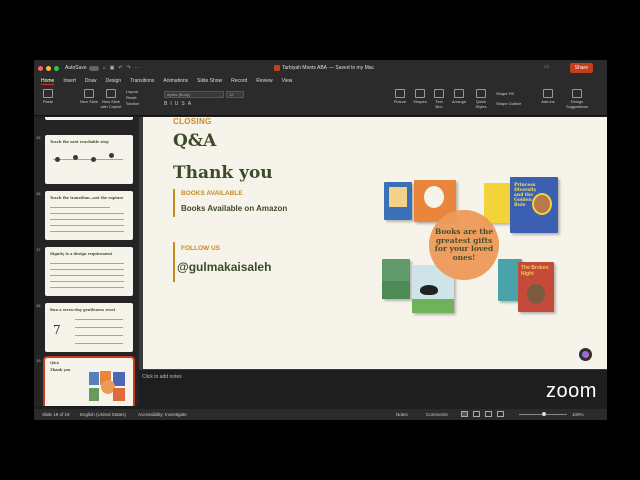 This screenshot has height=480, width=640. Describe the element at coordinates (191, 104) in the screenshot. I see `font-color-icon: A` at that location.